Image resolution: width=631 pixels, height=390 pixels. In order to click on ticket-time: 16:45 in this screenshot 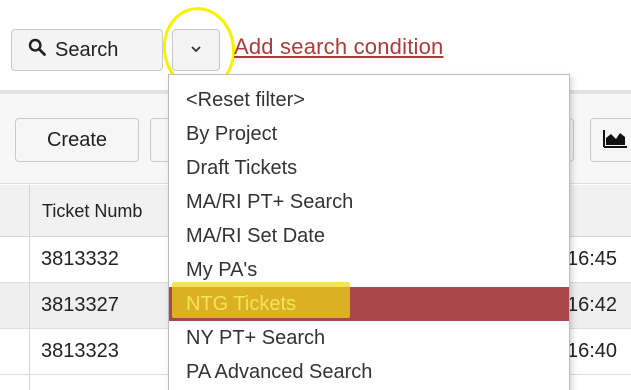, I will do `click(592, 259)`.